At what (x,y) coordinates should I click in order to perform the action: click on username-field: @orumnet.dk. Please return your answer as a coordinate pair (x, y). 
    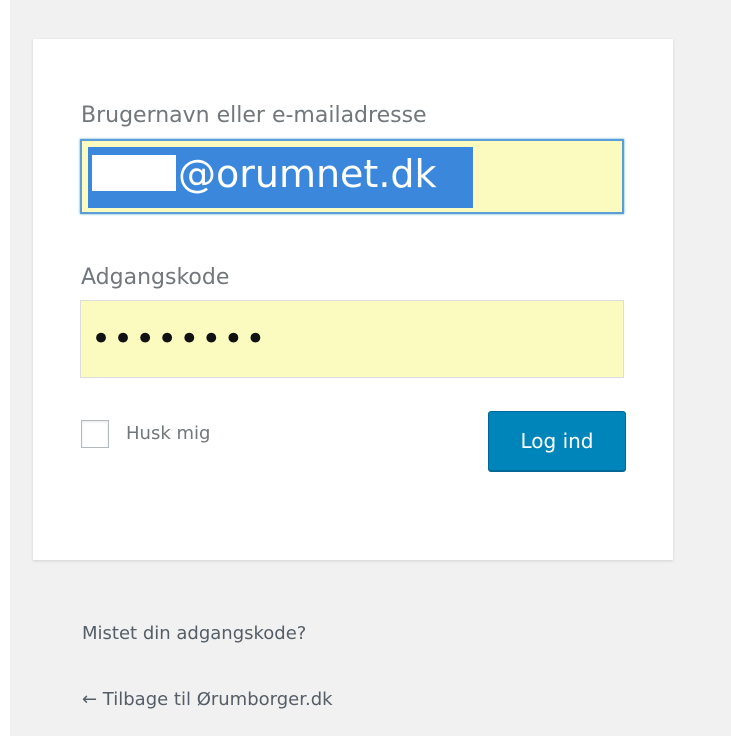
    Looking at the image, I should click on (352, 176).